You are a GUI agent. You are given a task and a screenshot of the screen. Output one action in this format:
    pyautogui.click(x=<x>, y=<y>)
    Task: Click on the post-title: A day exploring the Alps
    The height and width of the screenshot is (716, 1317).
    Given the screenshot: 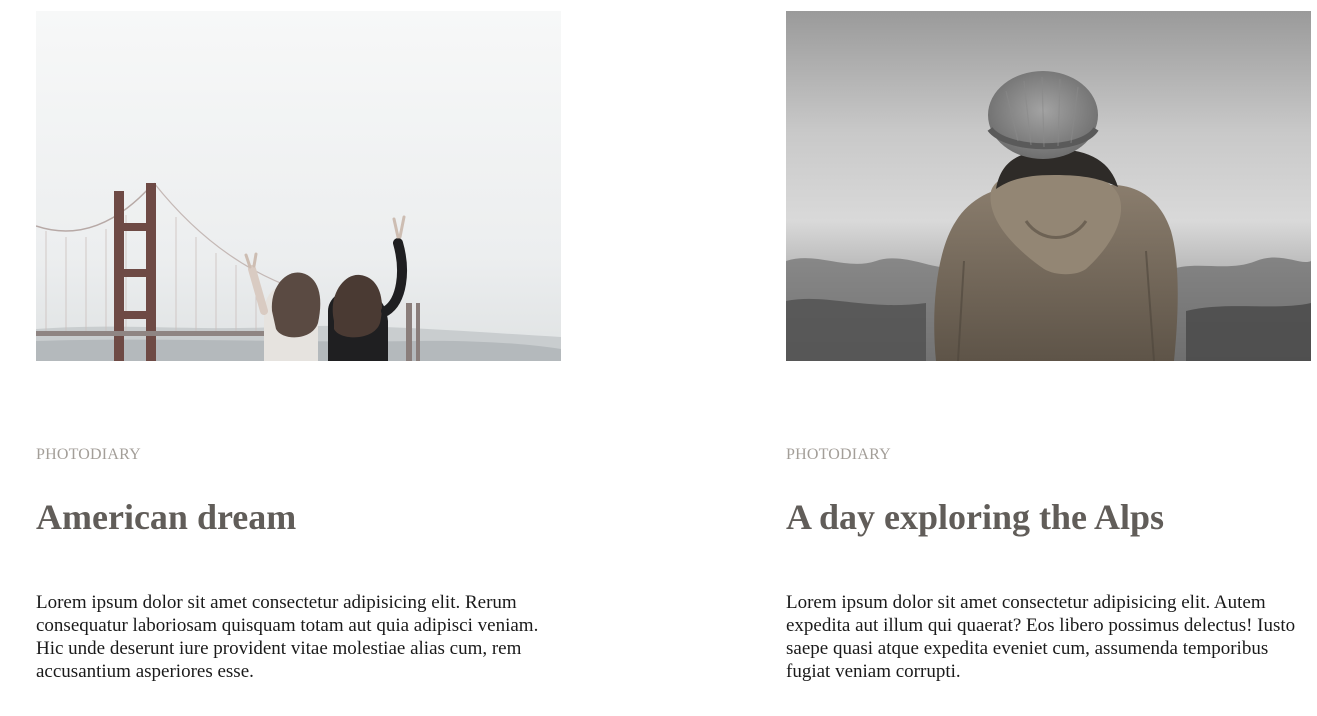 What is the action you would take?
    pyautogui.click(x=975, y=517)
    